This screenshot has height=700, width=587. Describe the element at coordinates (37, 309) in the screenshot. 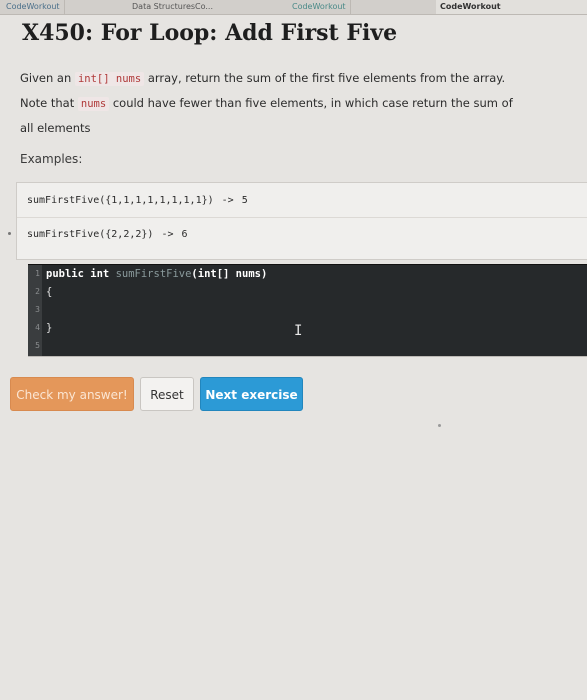

I see `line-number: 3` at that location.